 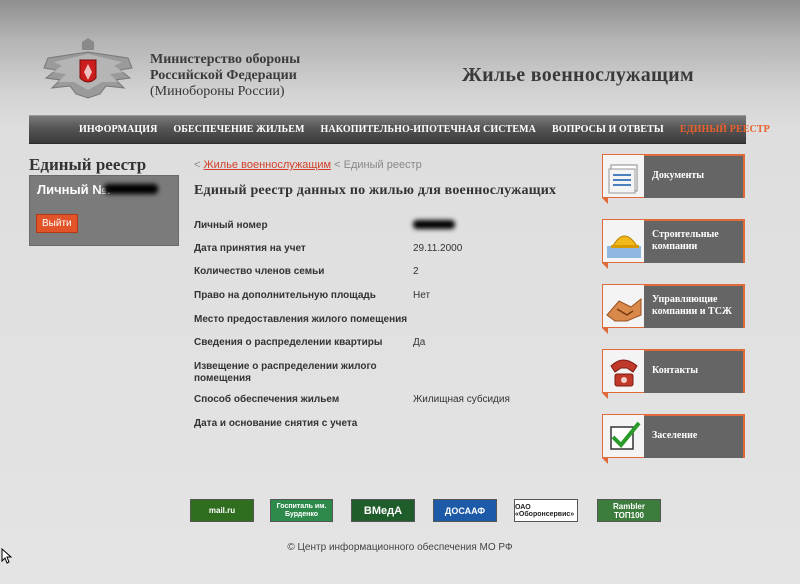 What do you see at coordinates (419, 342) in the screenshot?
I see `registry-row-value: Да` at bounding box center [419, 342].